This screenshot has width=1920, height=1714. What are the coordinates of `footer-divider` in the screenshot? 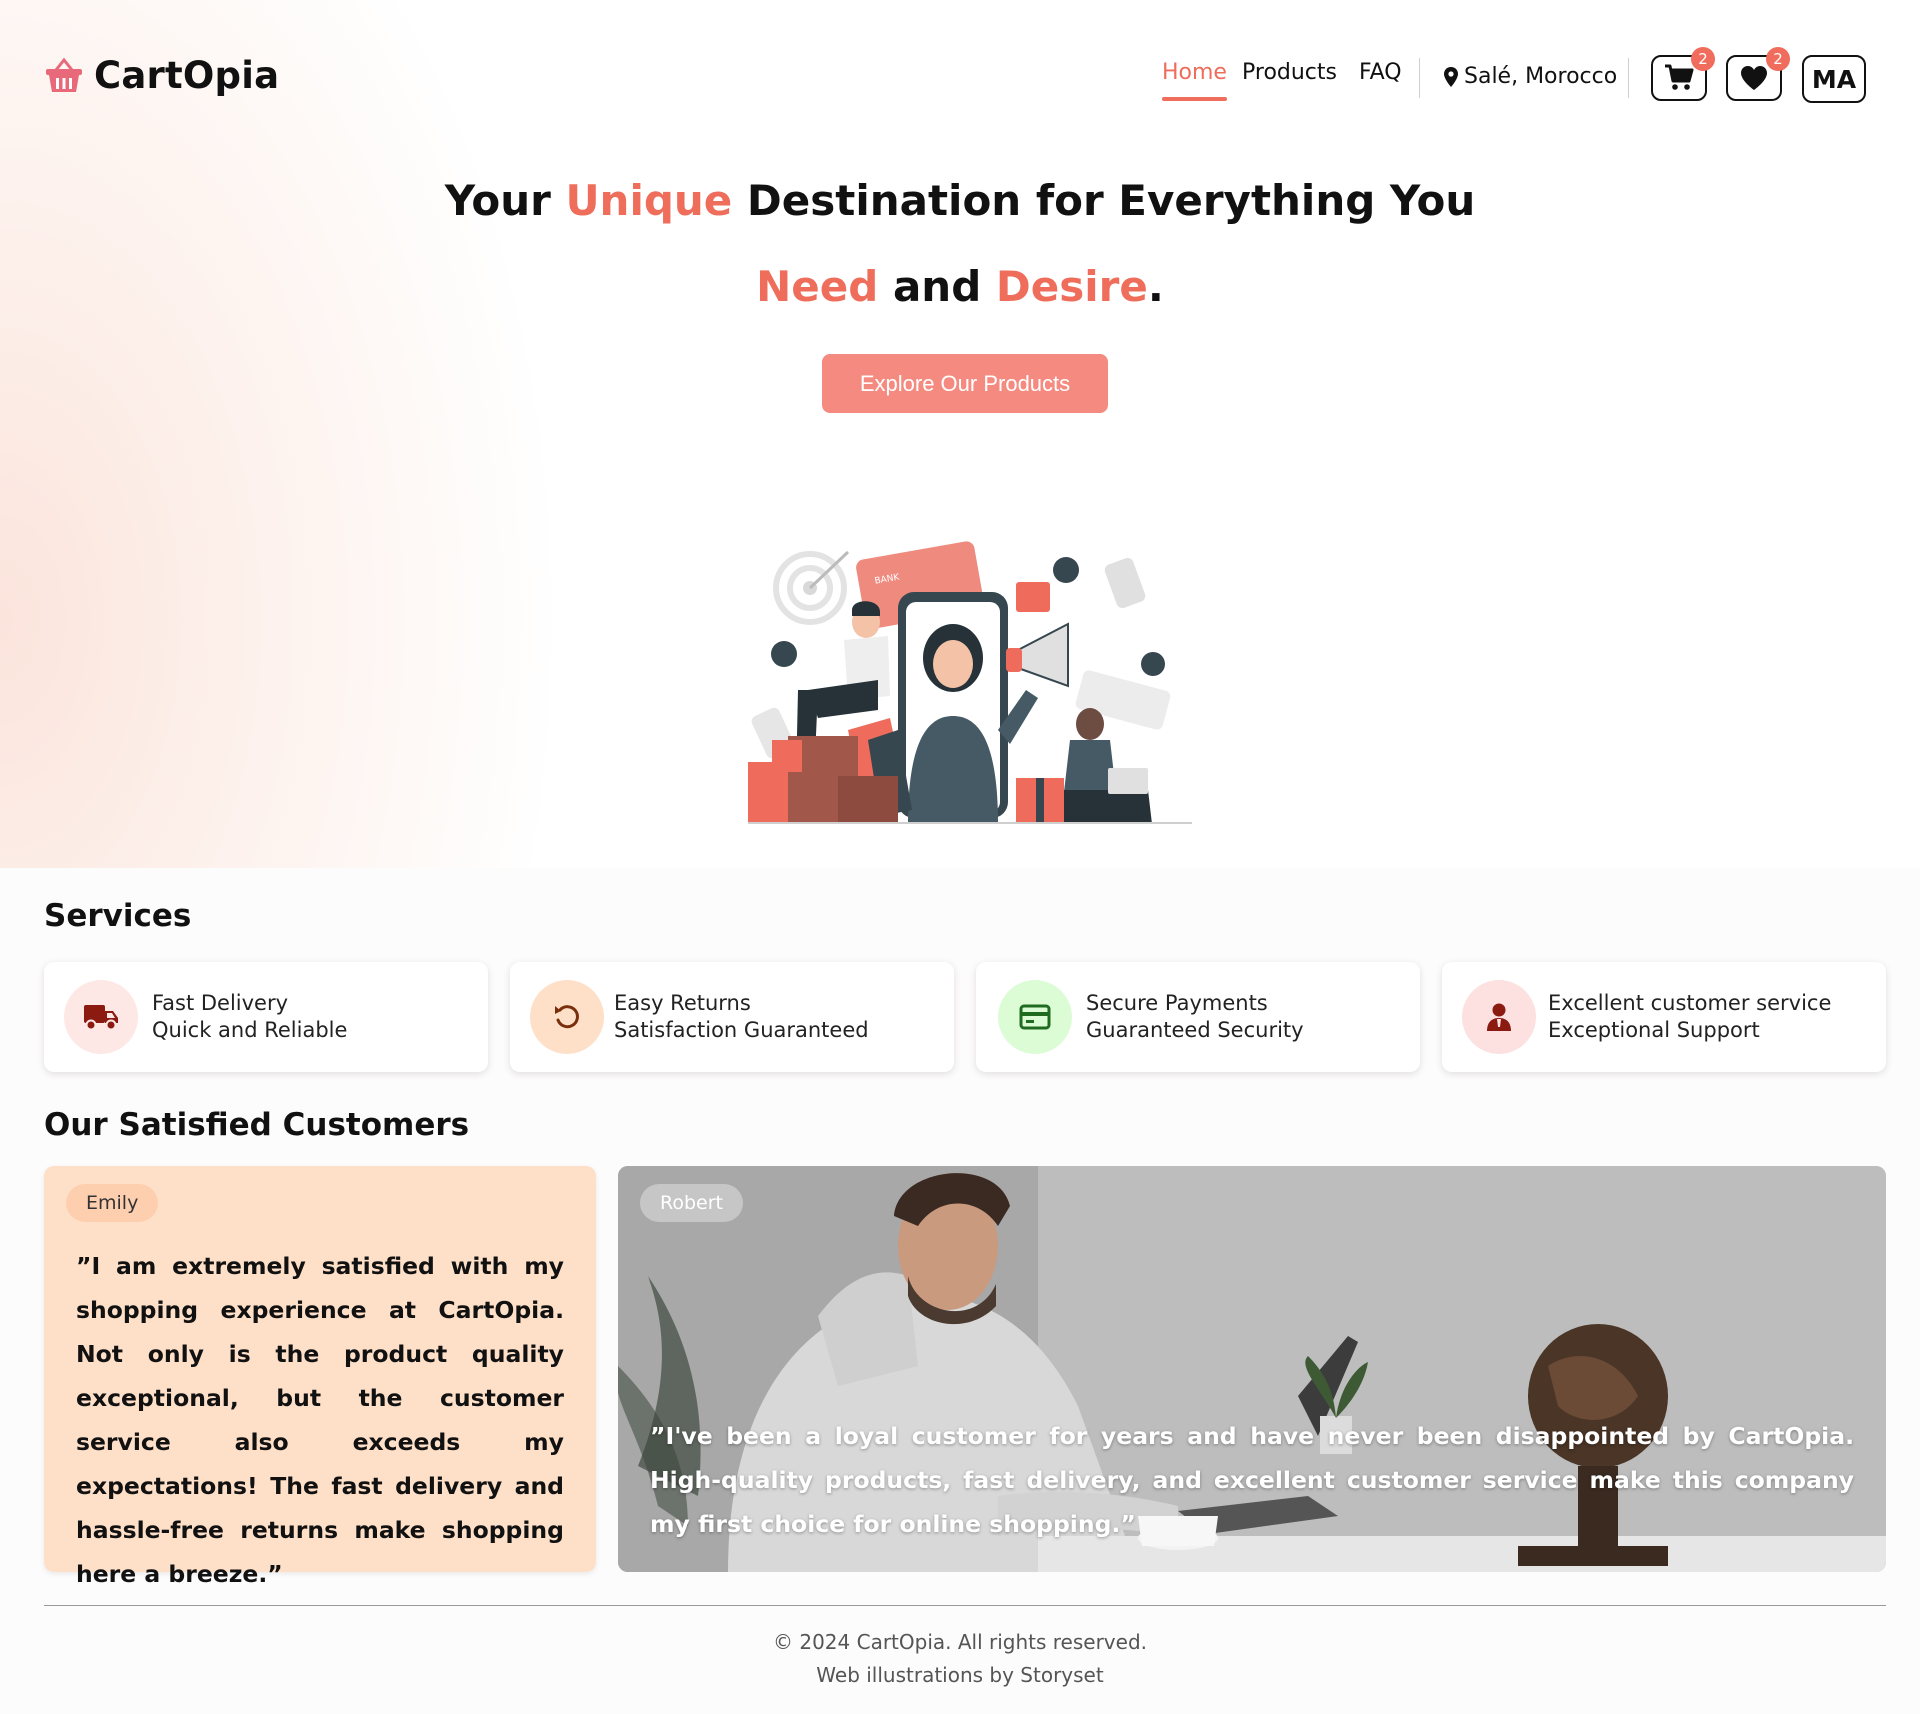 It's located at (965, 1605).